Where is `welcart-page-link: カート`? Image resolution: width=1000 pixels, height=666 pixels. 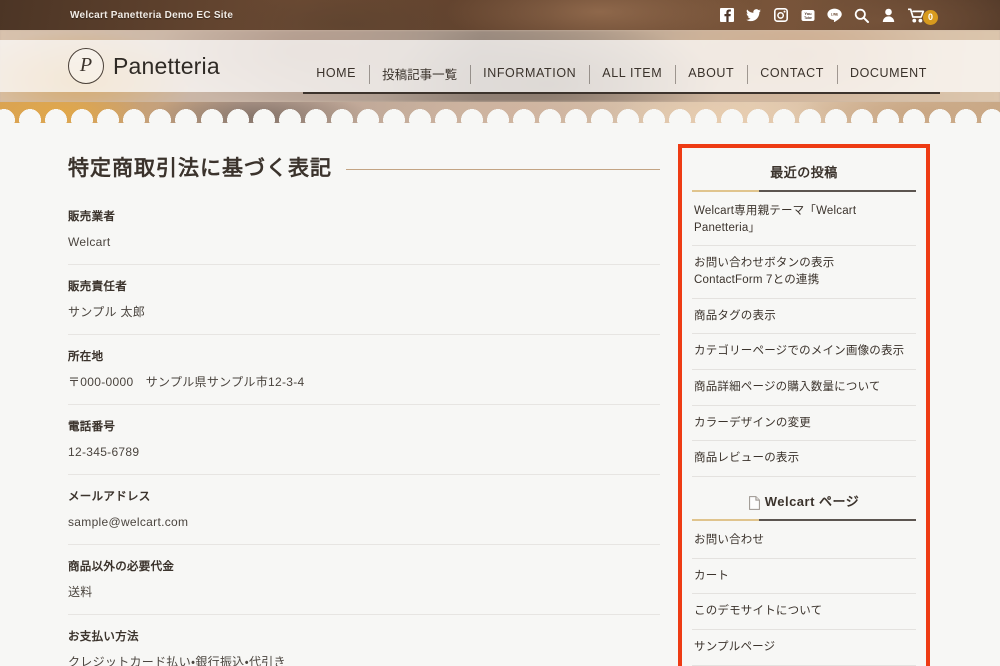
welcart-page-link: カート is located at coordinates (804, 576).